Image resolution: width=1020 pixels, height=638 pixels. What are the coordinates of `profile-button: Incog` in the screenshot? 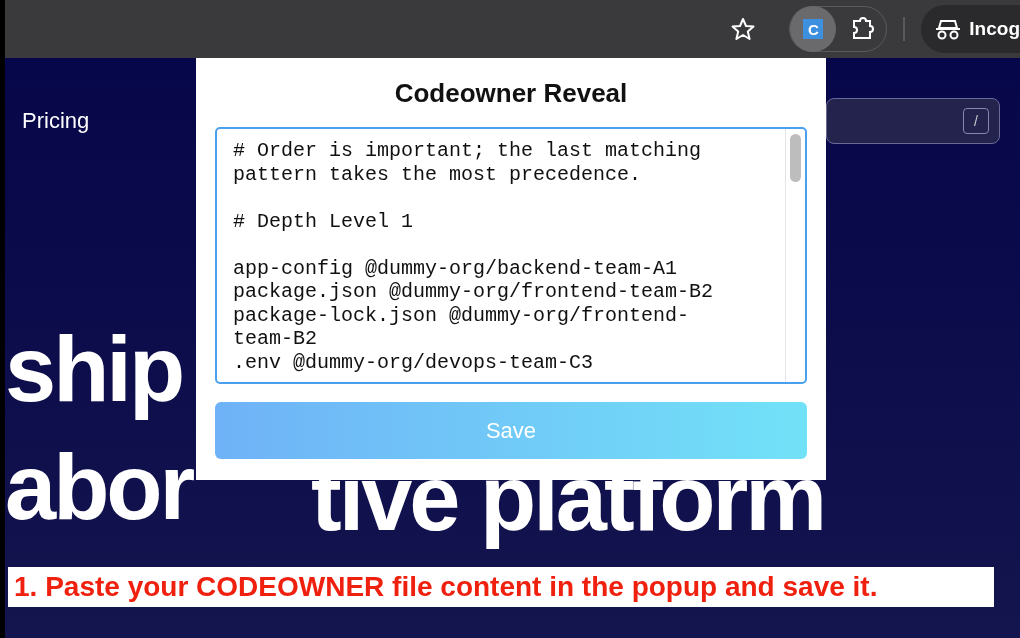 It's located at (970, 29).